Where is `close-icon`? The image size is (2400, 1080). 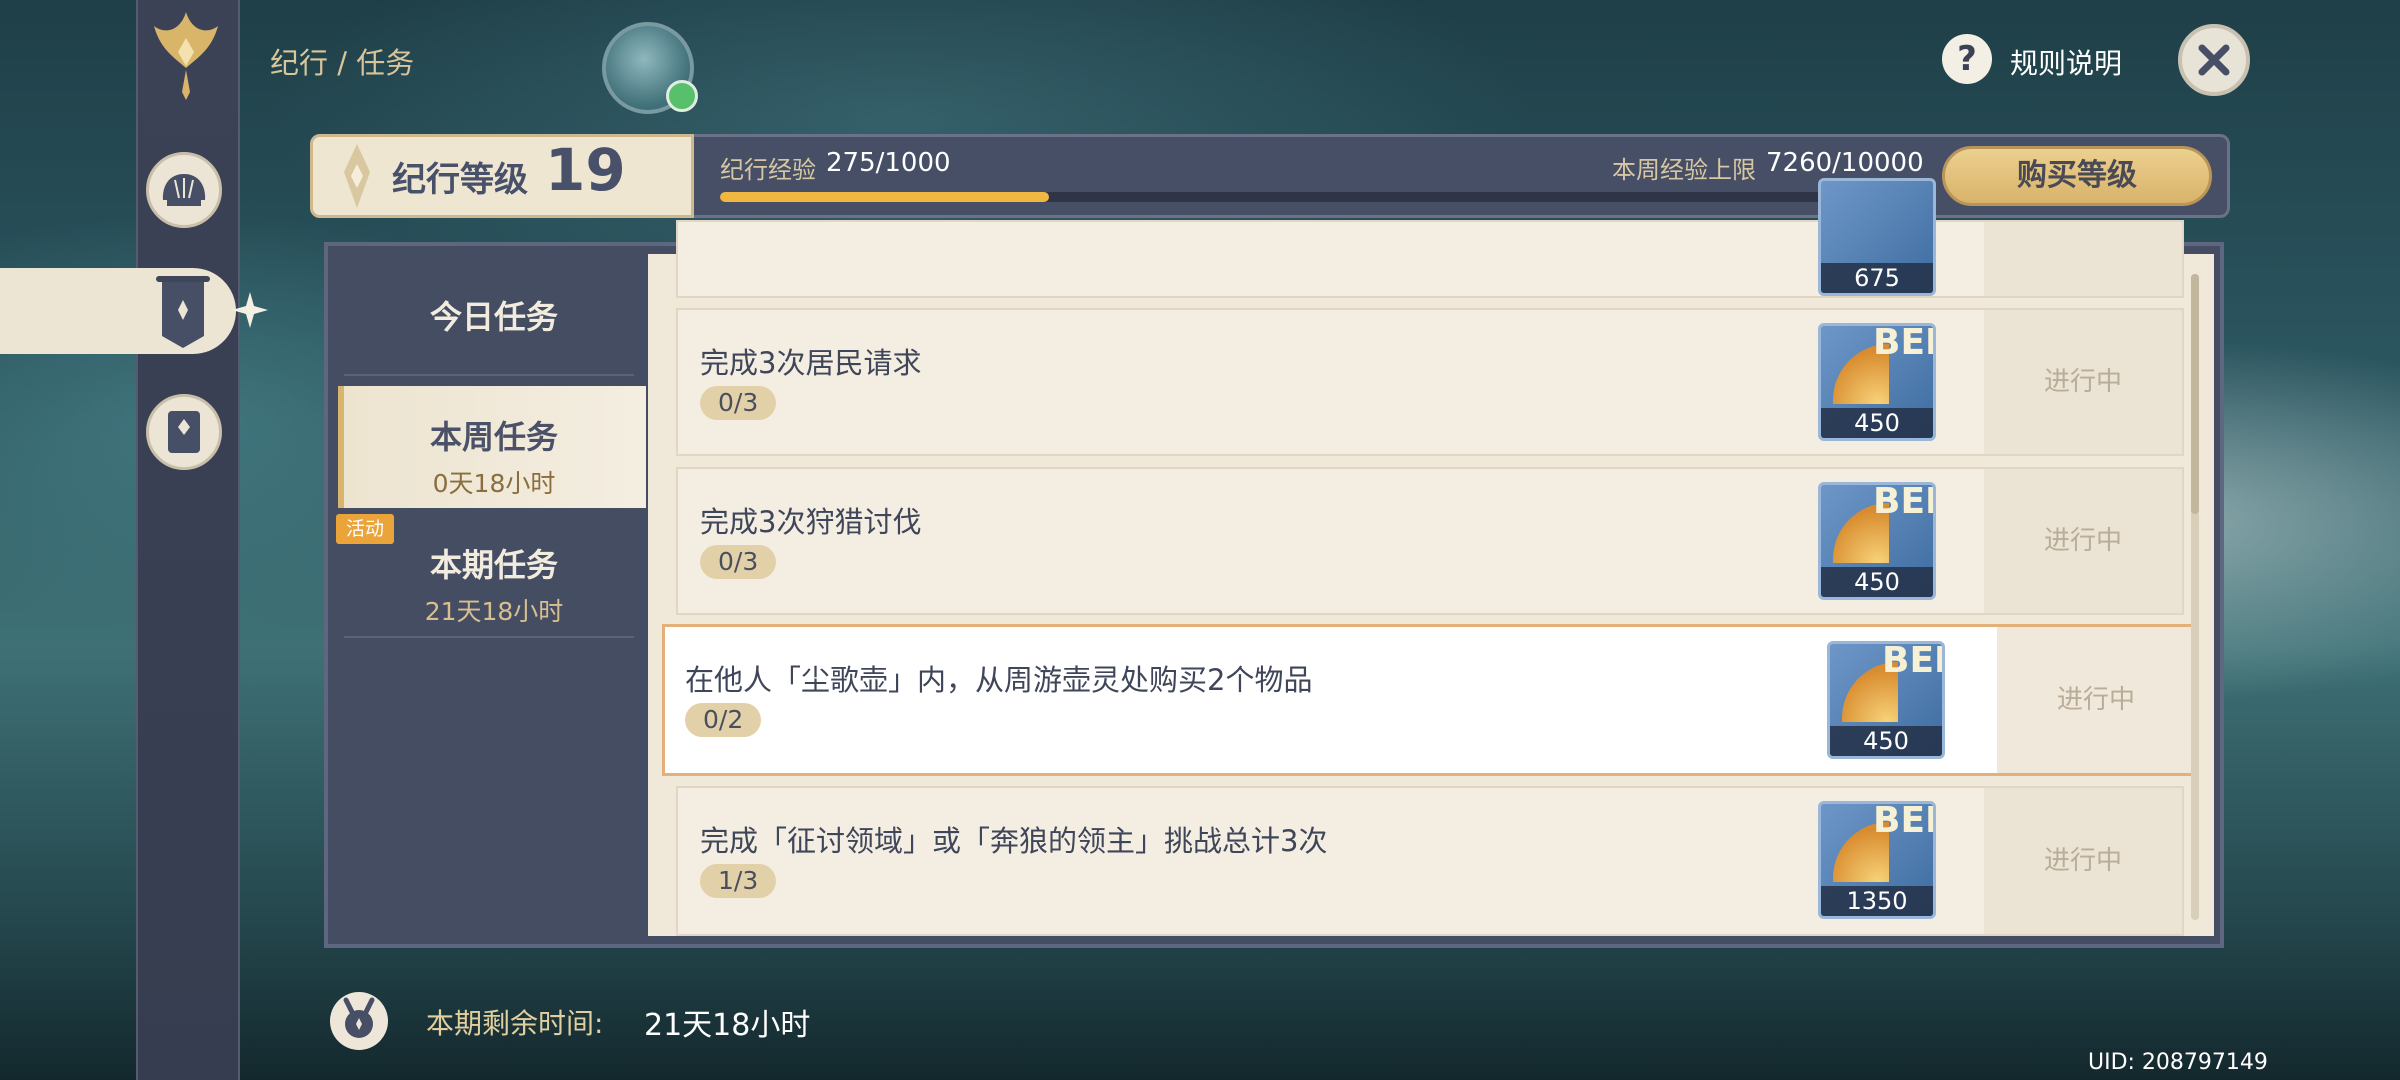 close-icon is located at coordinates (2214, 60).